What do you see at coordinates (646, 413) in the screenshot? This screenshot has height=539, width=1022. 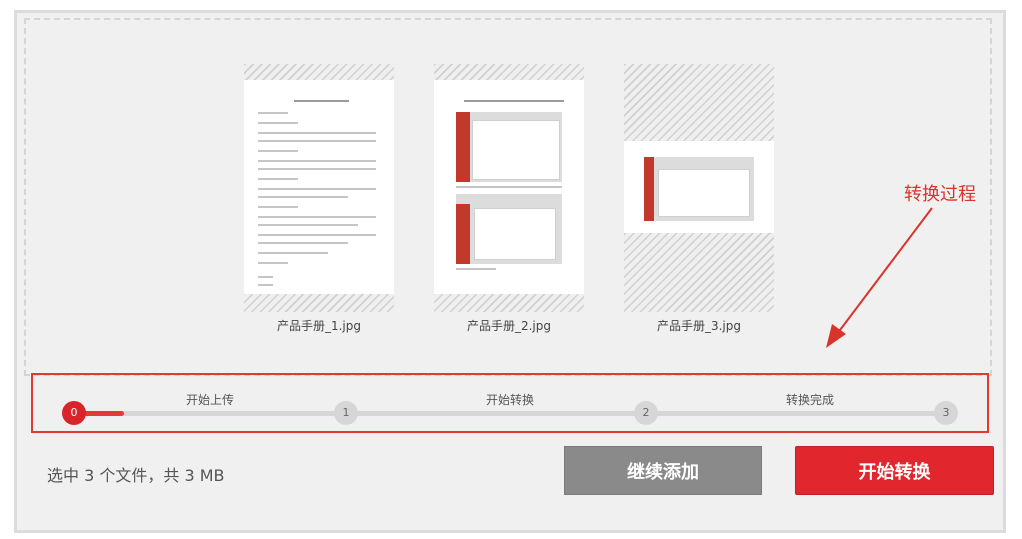 I see `step-node-2: 2` at bounding box center [646, 413].